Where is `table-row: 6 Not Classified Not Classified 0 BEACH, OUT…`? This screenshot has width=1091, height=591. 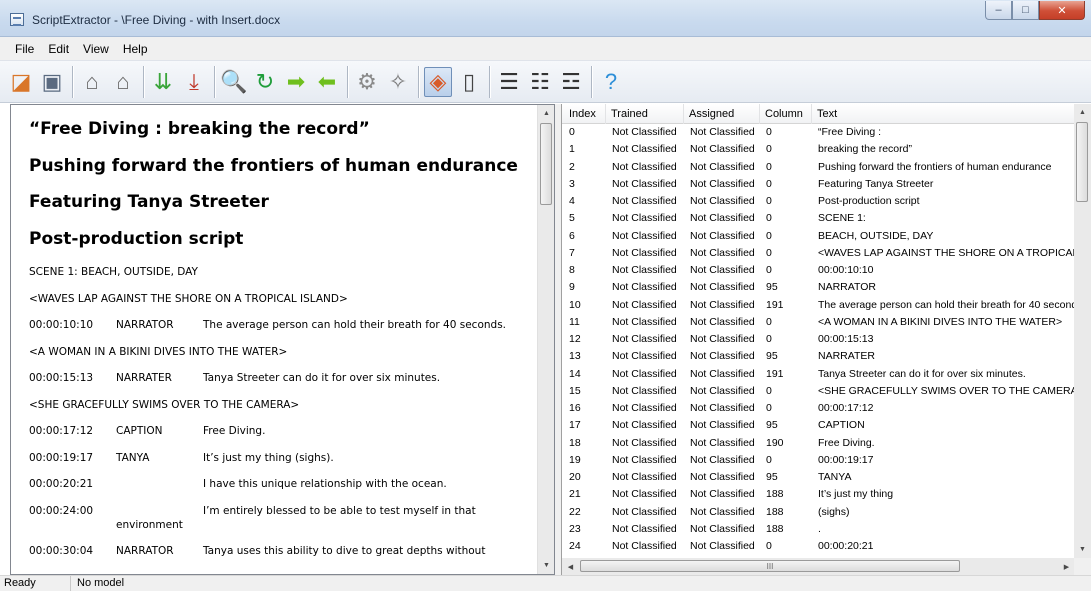
table-row: 6 Not Classified Not Classified 0 BEACH, OUT… is located at coordinates (818, 236).